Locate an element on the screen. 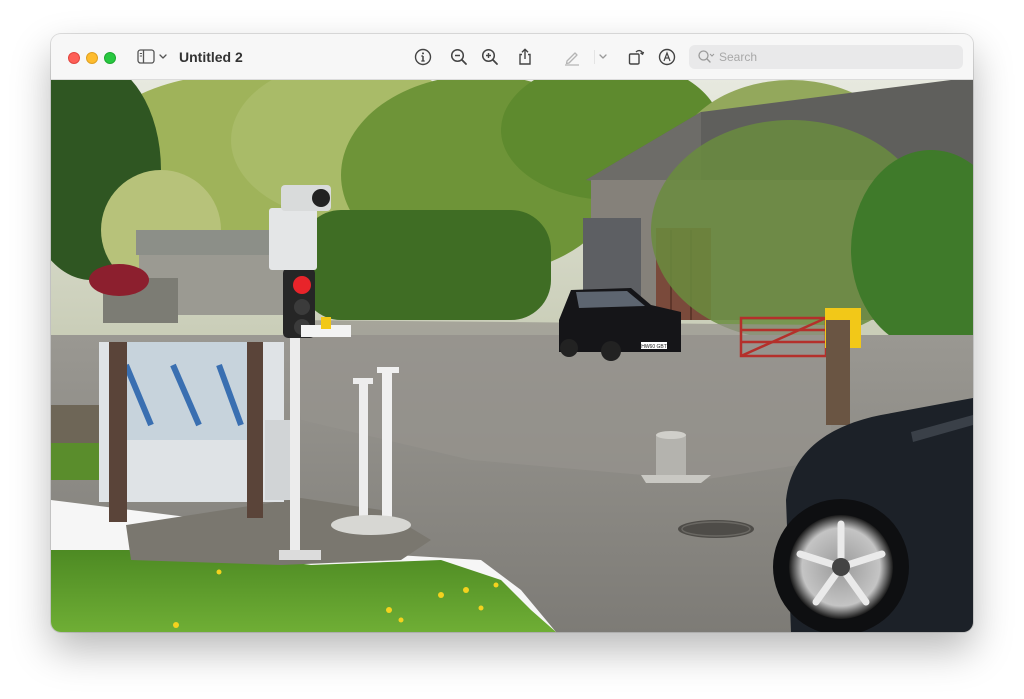 The height and width of the screenshot is (699, 1024). markup-button is located at coordinates (572, 57).